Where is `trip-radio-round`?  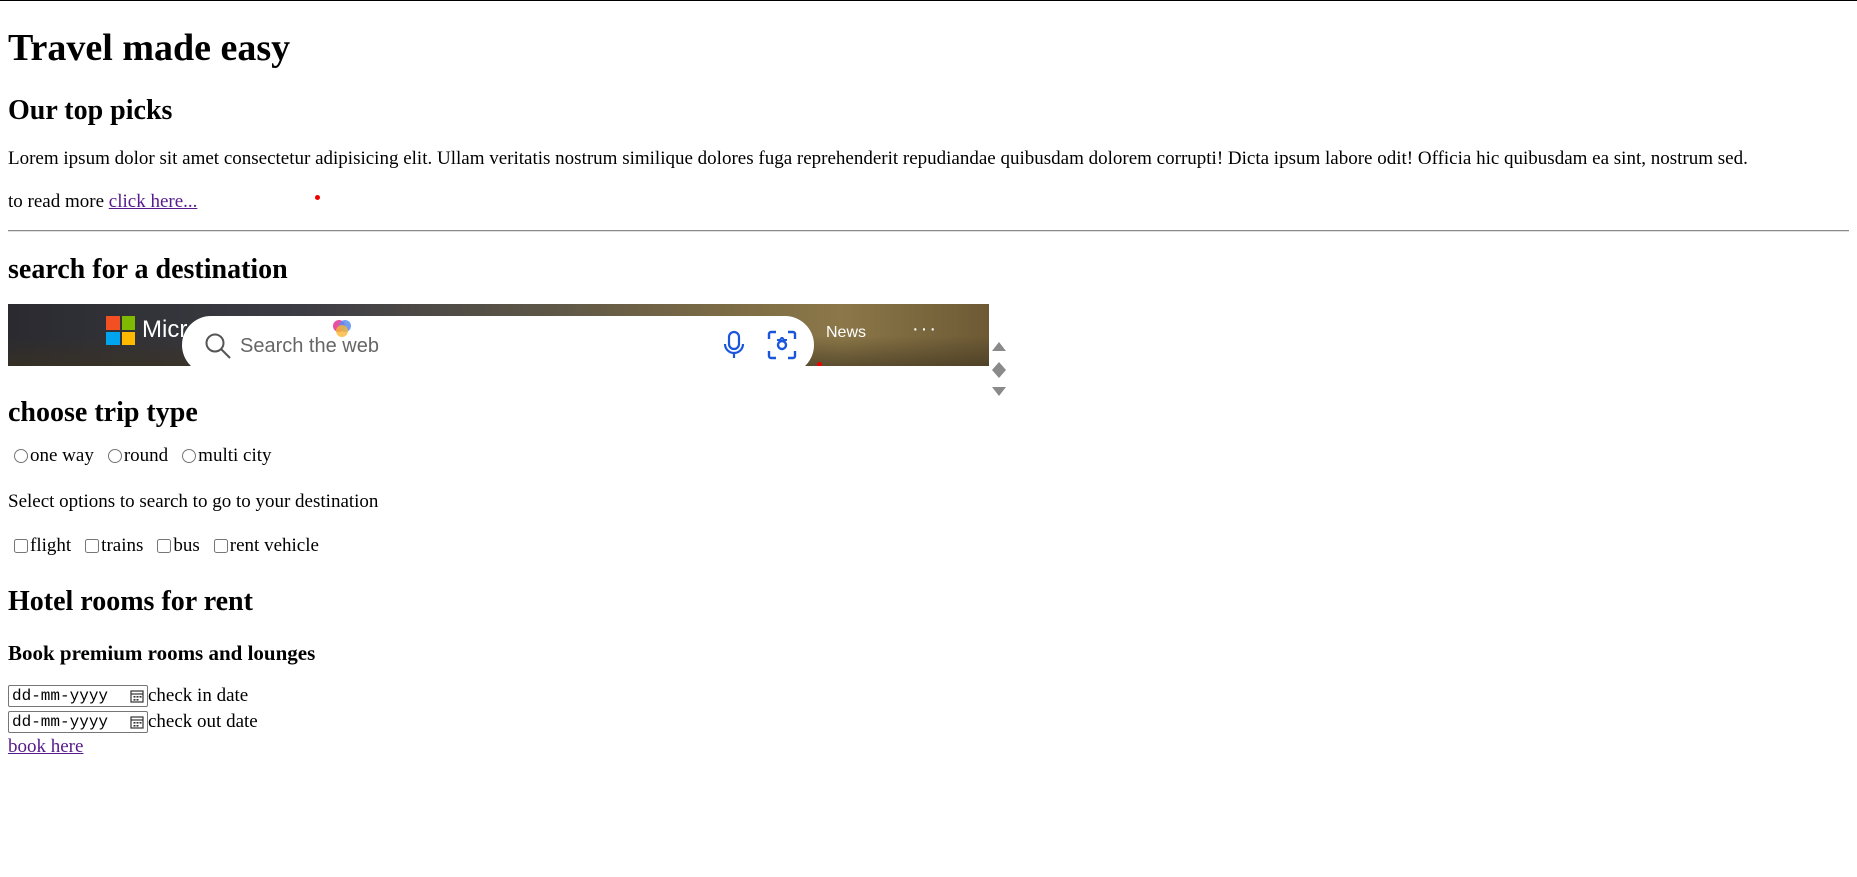
trip-radio-round is located at coordinates (114, 456).